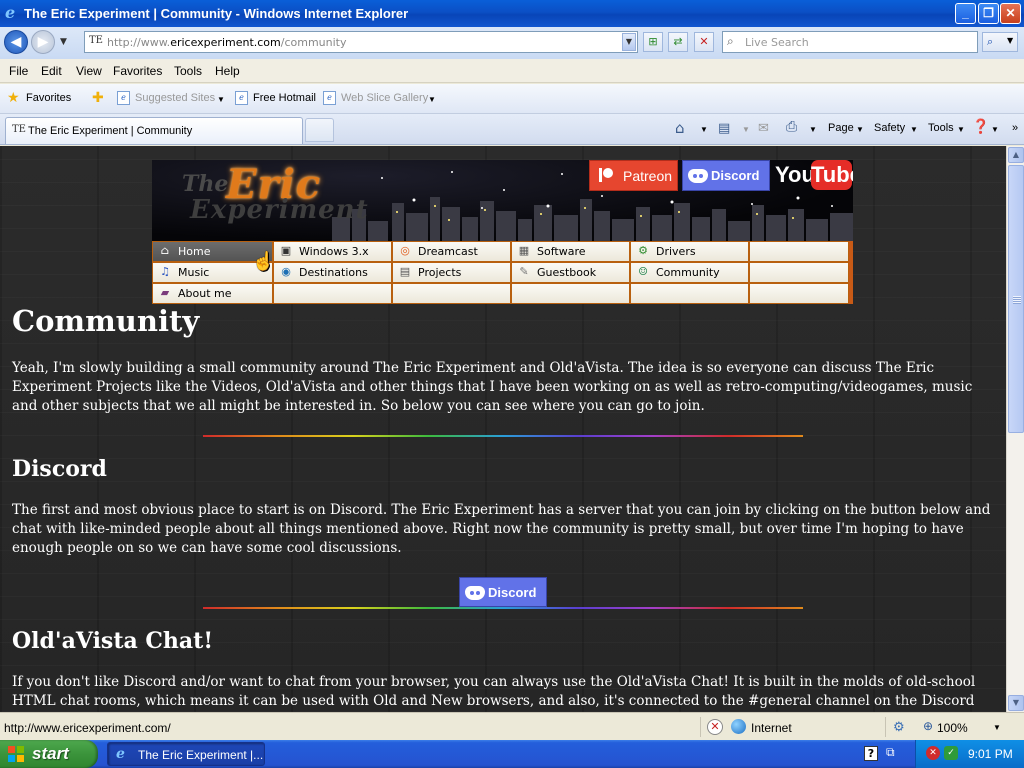  What do you see at coordinates (899, 727) in the screenshot?
I see `protected-mode-icon: ⚙` at bounding box center [899, 727].